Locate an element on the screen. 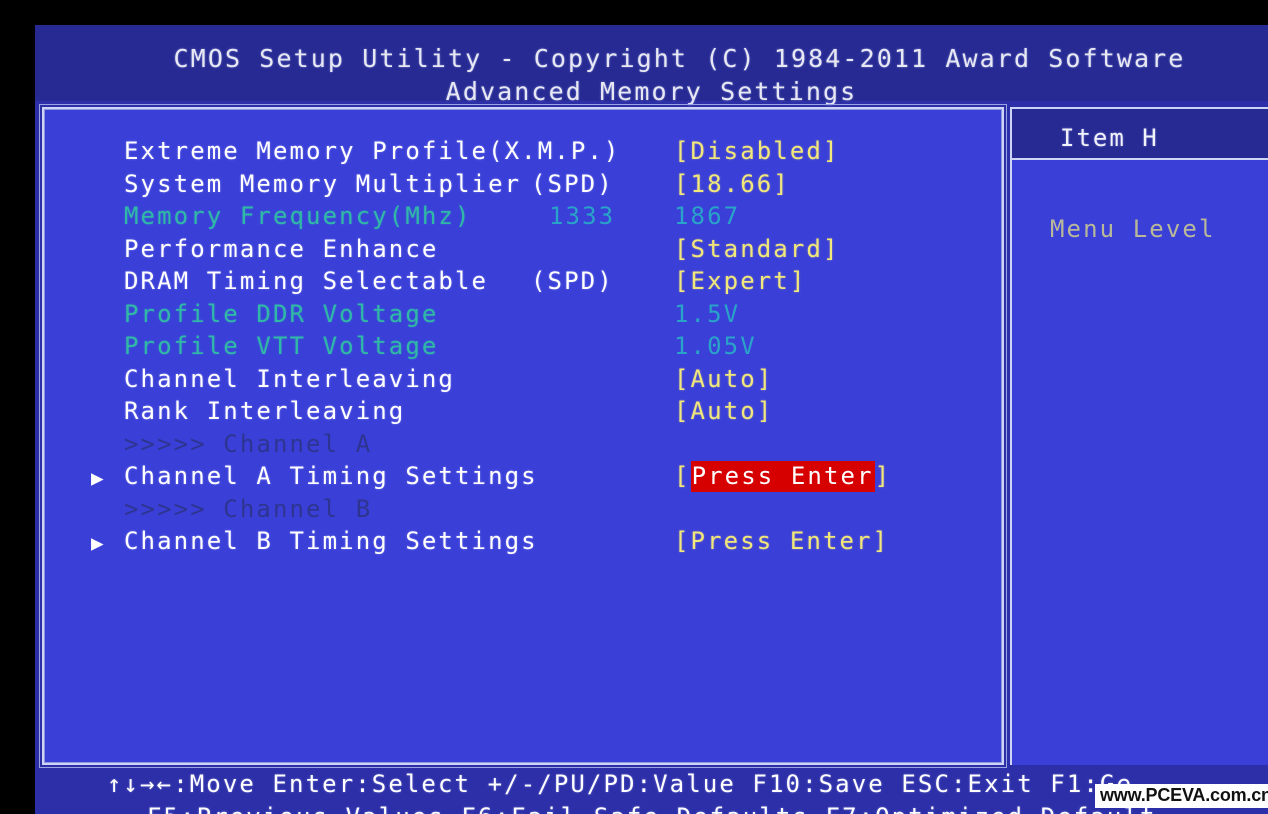 The image size is (1268, 814). page-subtitle: Advanced Memory Settings is located at coordinates (651, 91).